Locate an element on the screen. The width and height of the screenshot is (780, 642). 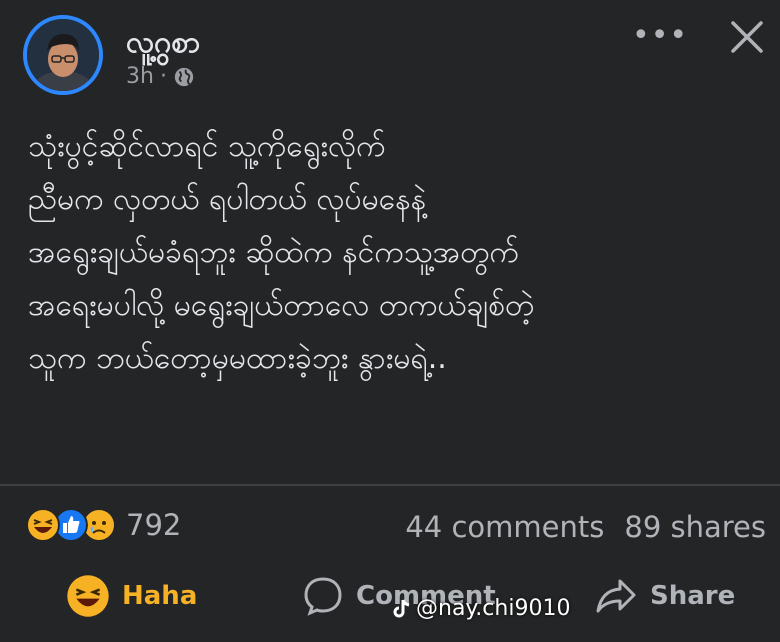
author-name: လူ့ဂွစာ is located at coordinates (163, 44).